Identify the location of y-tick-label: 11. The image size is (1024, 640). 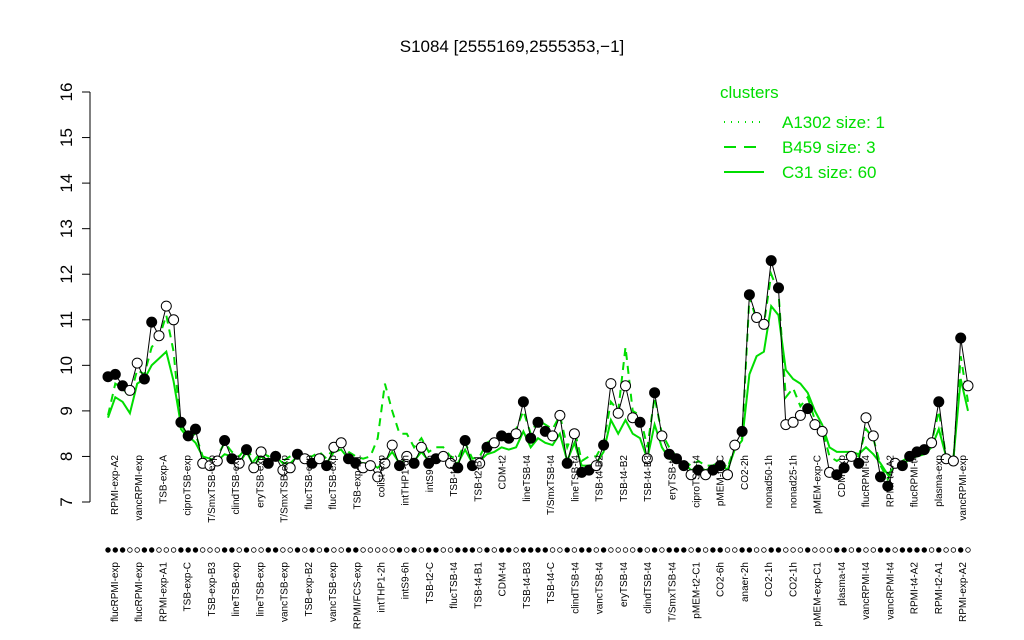
(66, 320).